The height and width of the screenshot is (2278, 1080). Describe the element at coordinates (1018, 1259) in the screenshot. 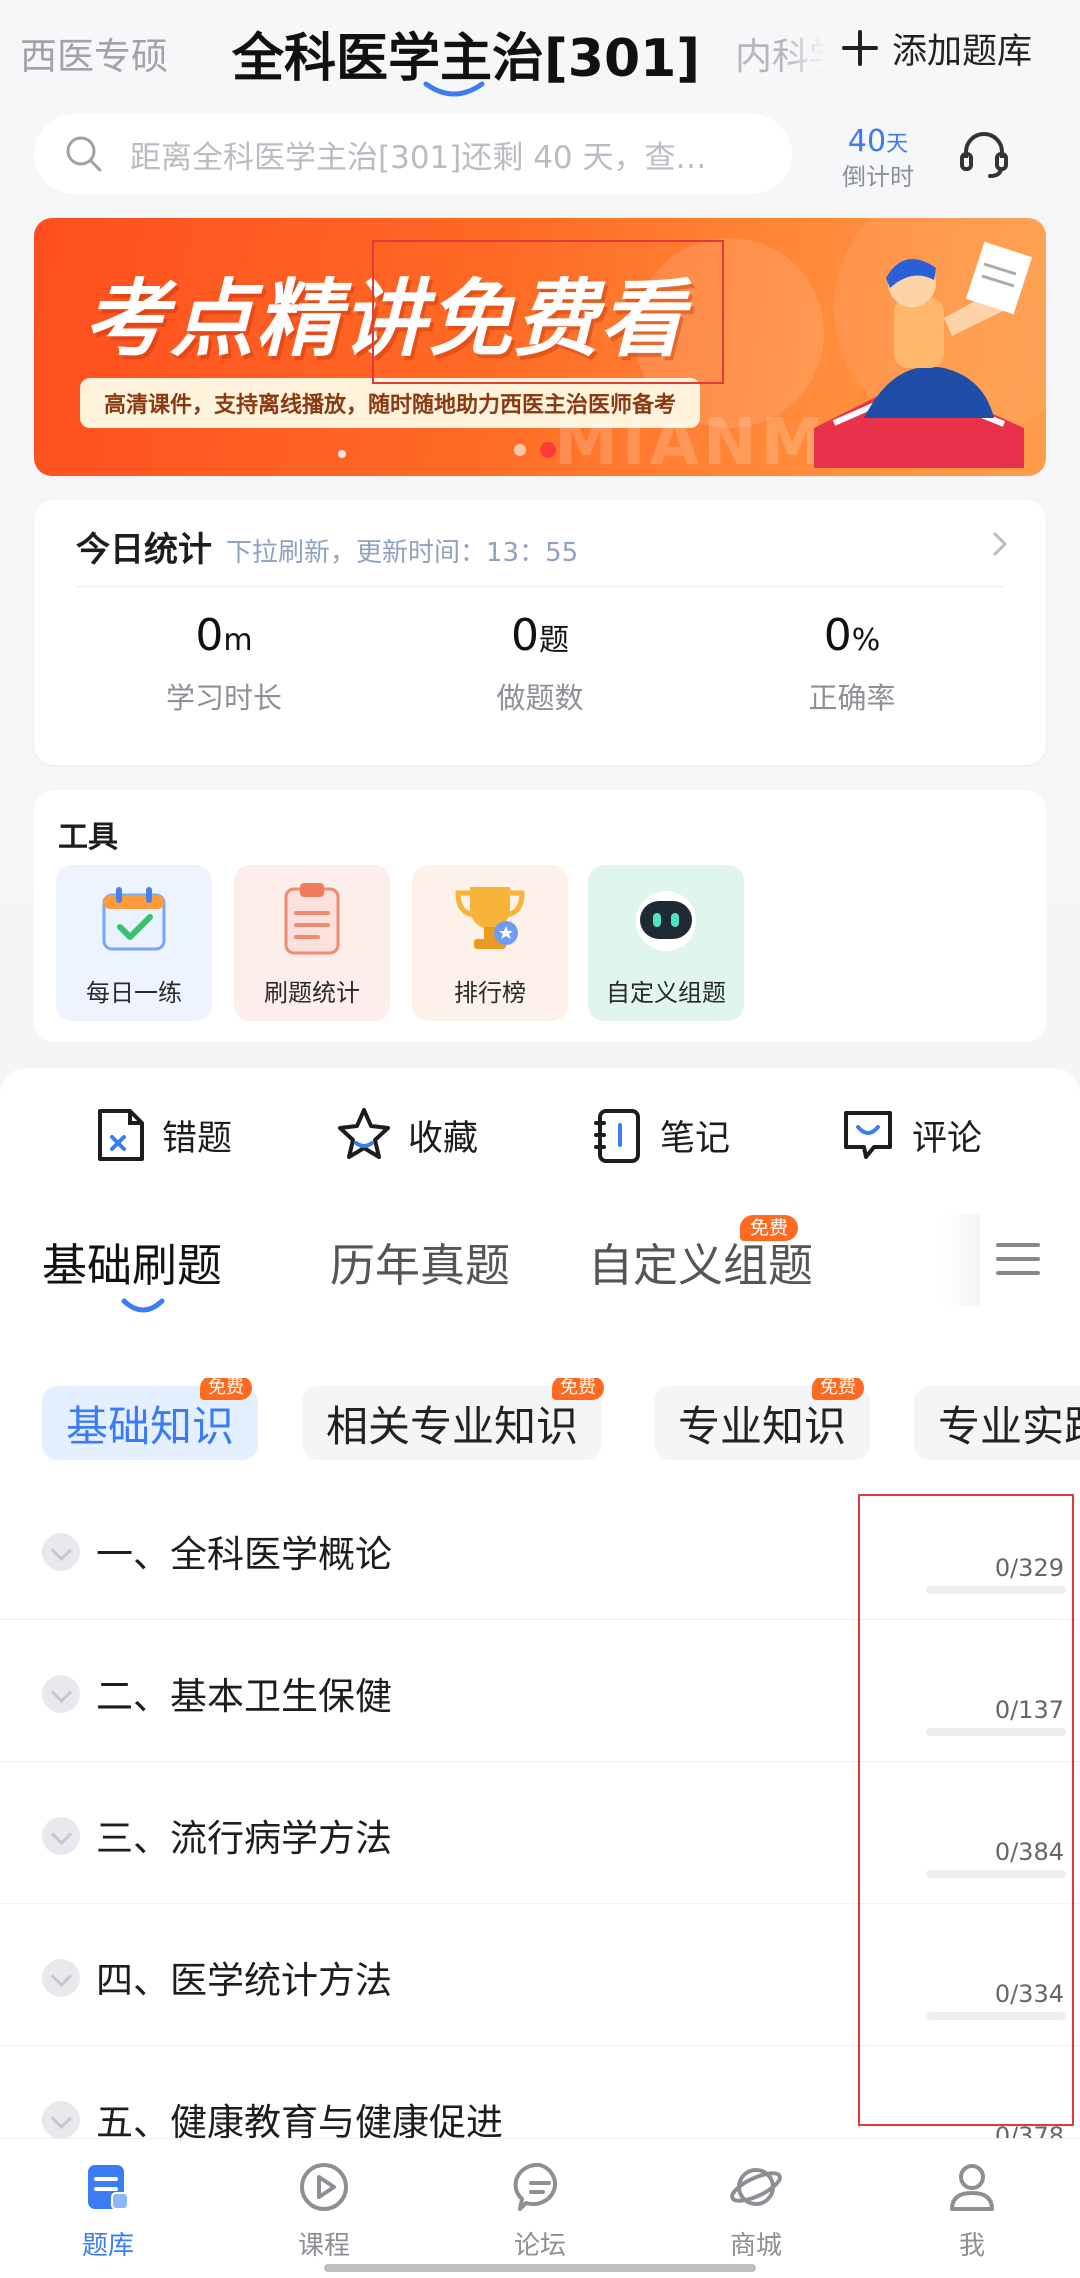

I see `menu-icon` at that location.